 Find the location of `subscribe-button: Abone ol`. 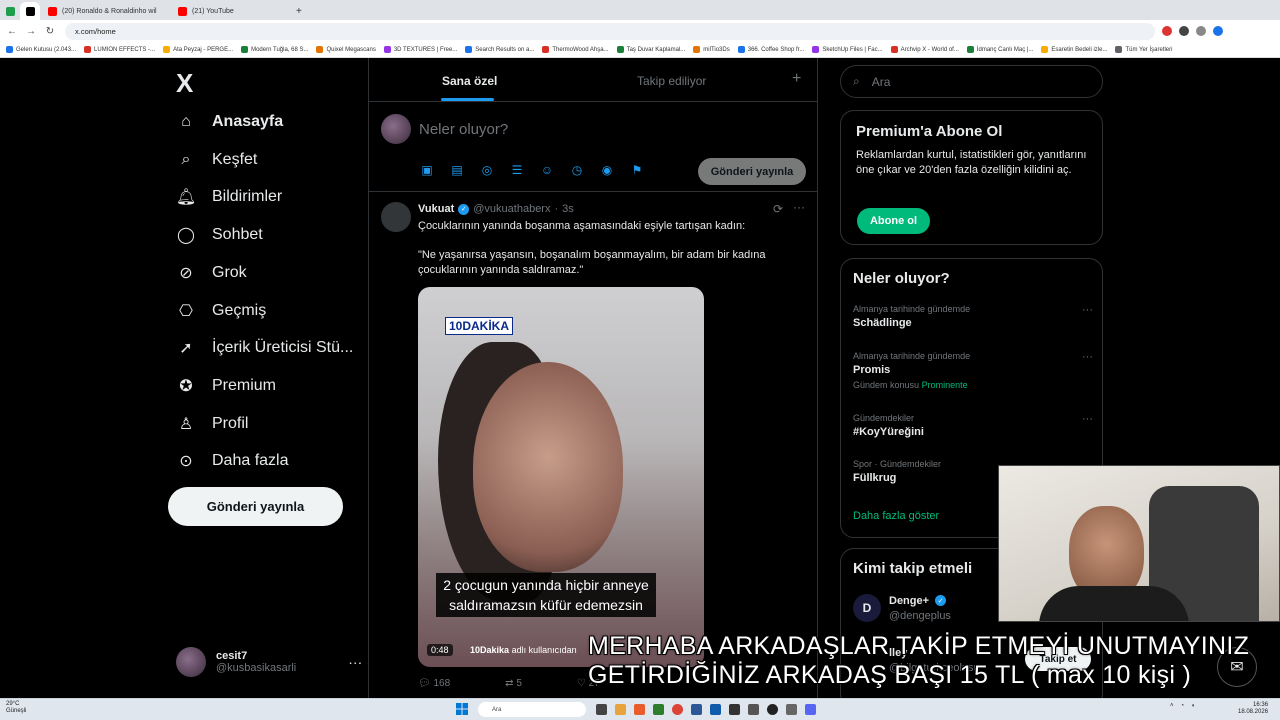

subscribe-button: Abone ol is located at coordinates (893, 221).